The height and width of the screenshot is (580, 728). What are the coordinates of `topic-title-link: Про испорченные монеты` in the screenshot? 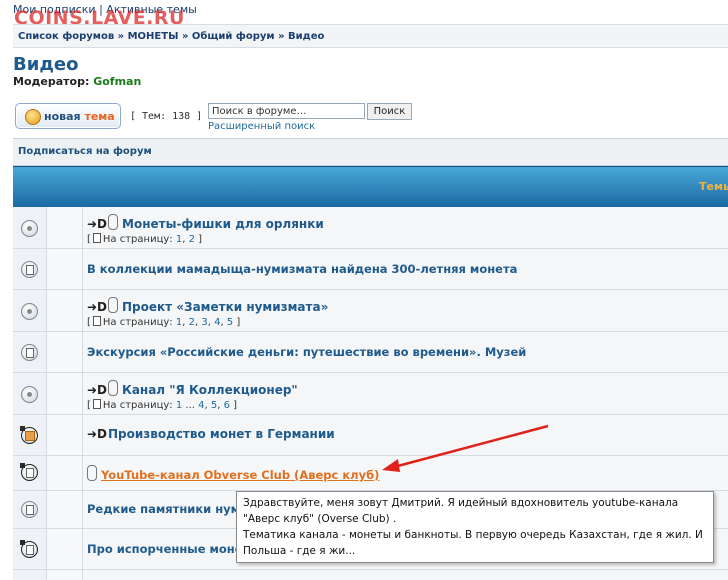 It's located at (173, 549).